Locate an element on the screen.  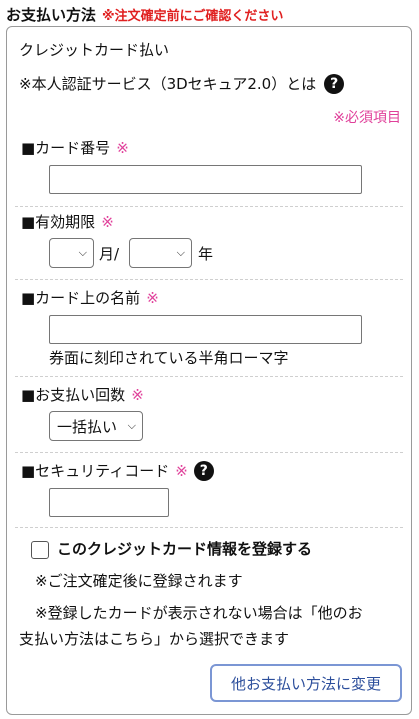
card-number-label-text: ■カード番号 is located at coordinates (66, 148).